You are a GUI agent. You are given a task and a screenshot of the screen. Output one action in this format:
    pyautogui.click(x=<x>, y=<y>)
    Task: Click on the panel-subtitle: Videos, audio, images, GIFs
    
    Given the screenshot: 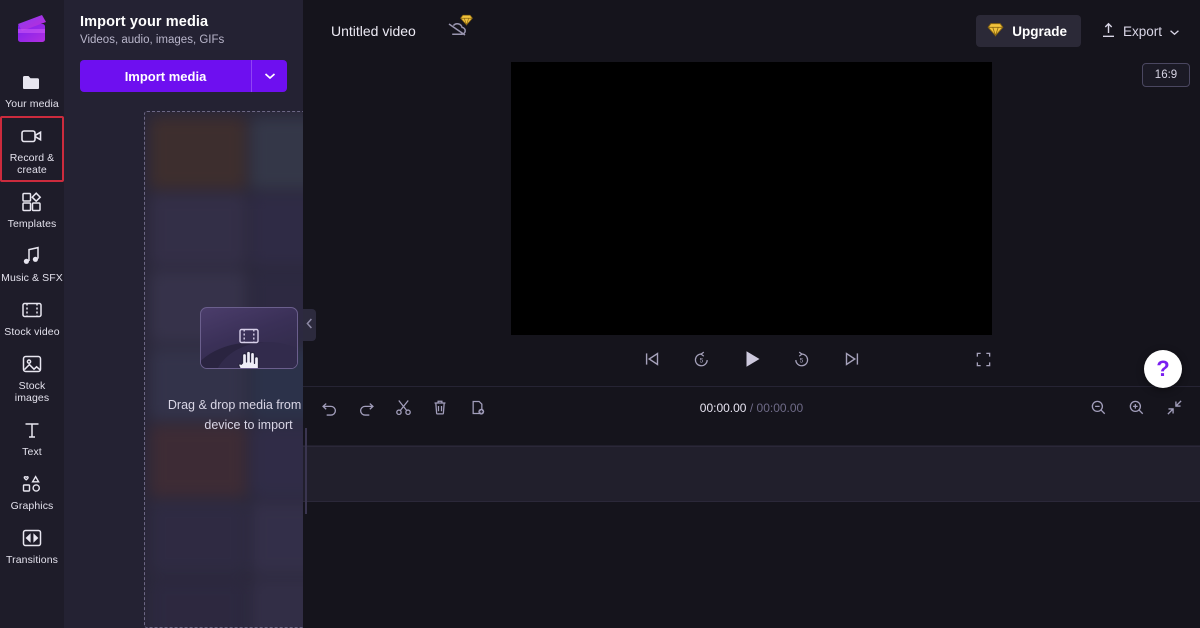 What is the action you would take?
    pyautogui.click(x=152, y=40)
    